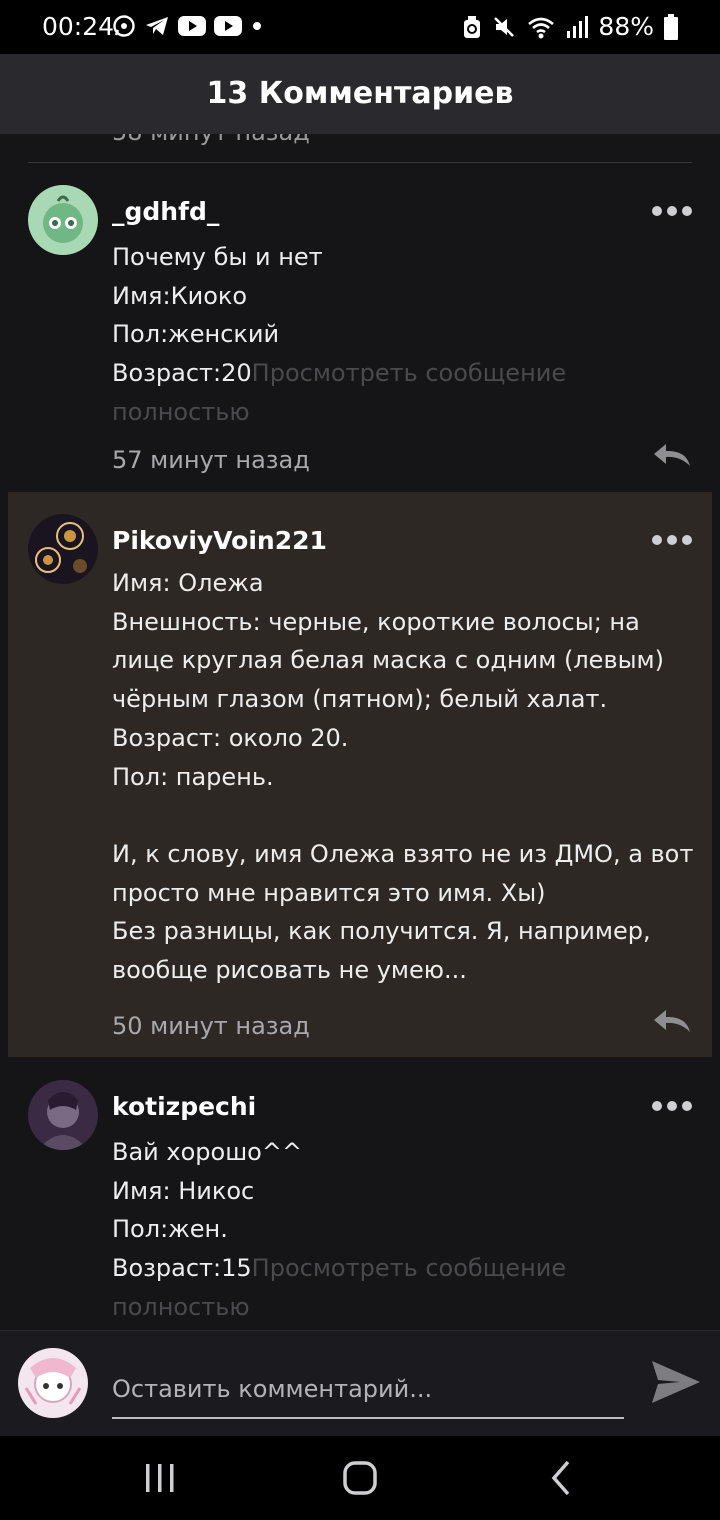 The width and height of the screenshot is (720, 1520). What do you see at coordinates (124, 26) in the screenshot?
I see `whatsapp-icon` at bounding box center [124, 26].